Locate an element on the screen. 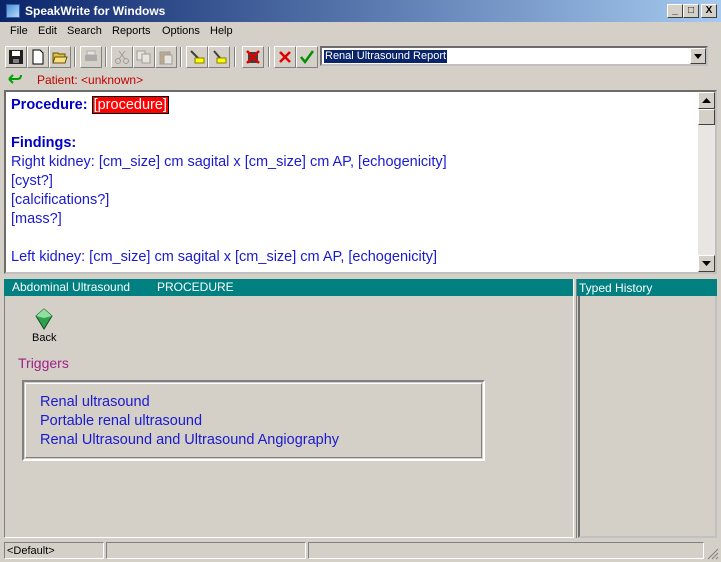 The image size is (721, 562). status-template: <Default> is located at coordinates (54, 550).